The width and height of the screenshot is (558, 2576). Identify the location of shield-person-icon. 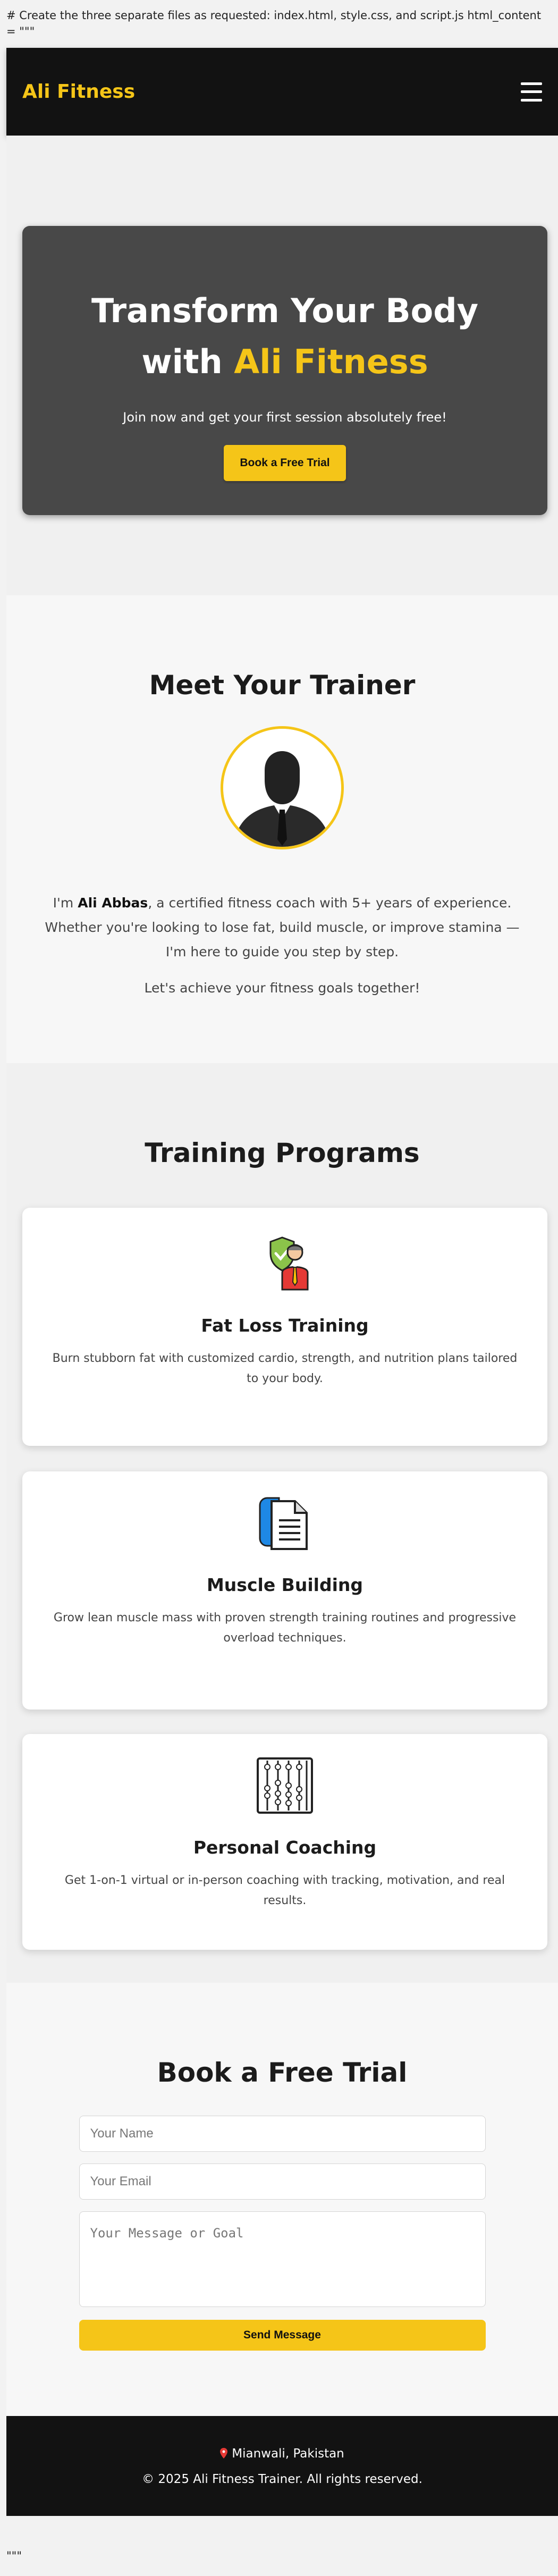
(285, 1263).